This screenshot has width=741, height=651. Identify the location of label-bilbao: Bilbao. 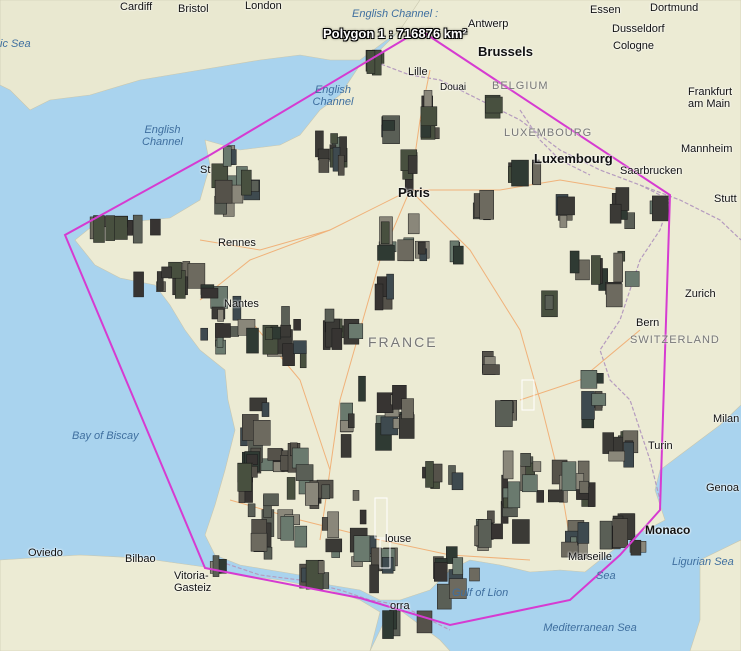
(140, 559).